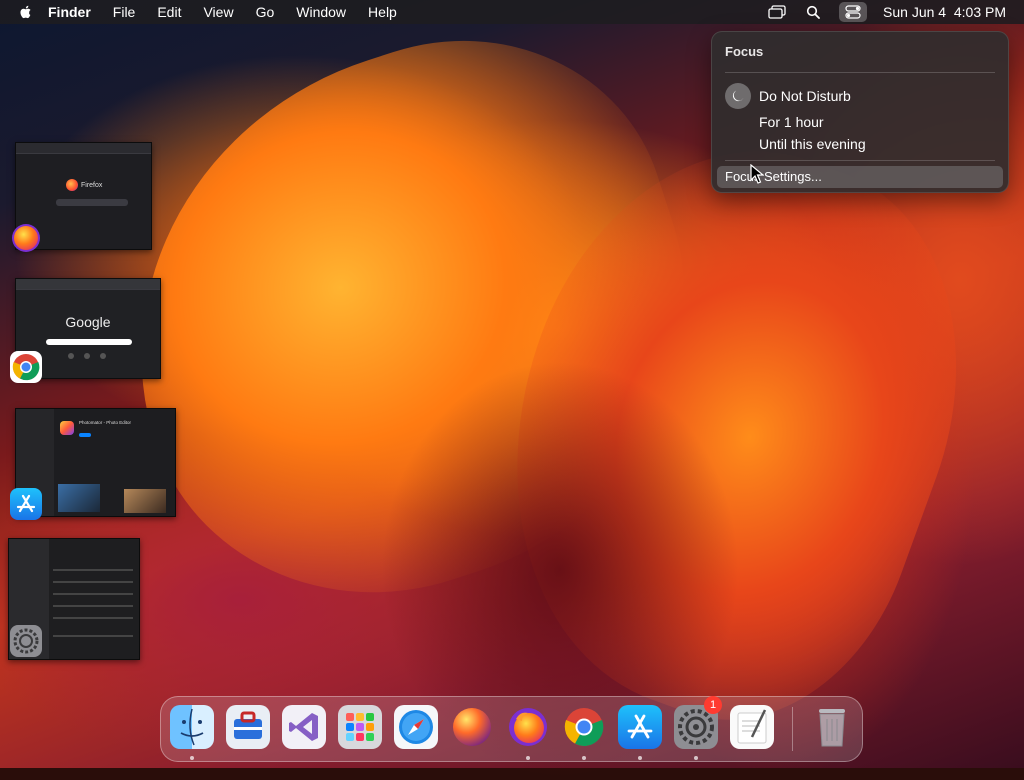 This screenshot has height=780, width=1024. Describe the element at coordinates (813, 12) in the screenshot. I see `spotlight-search-icon` at that location.